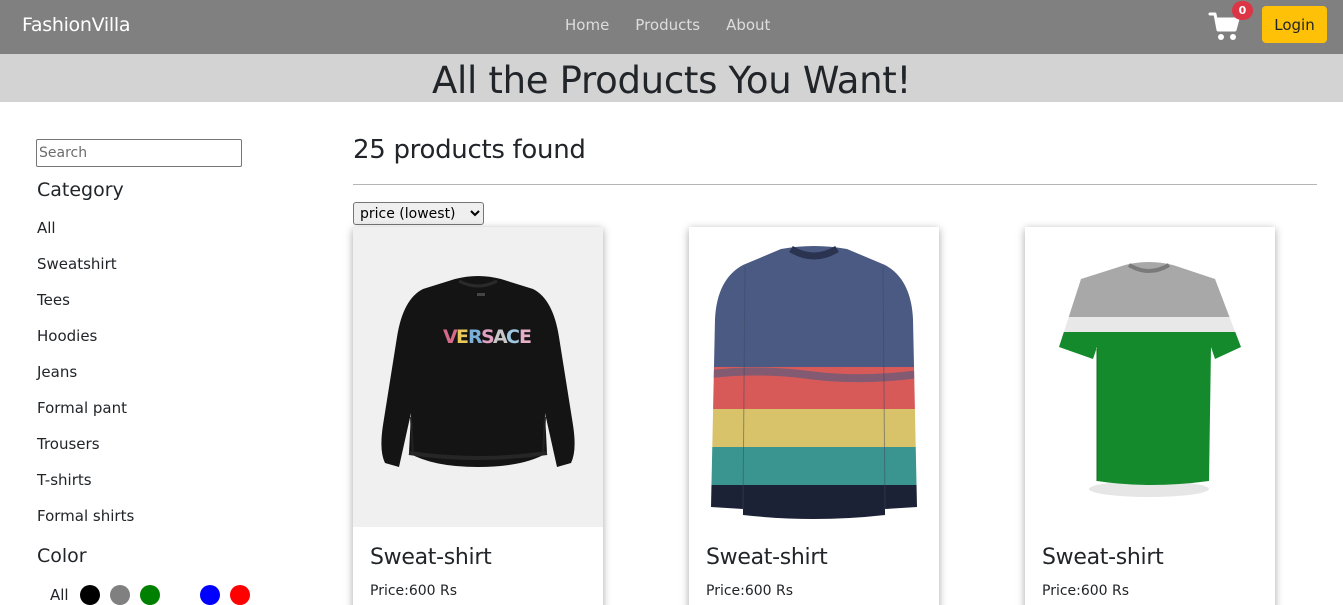  I want to click on page-title: All the Products You Want!, so click(671, 80).